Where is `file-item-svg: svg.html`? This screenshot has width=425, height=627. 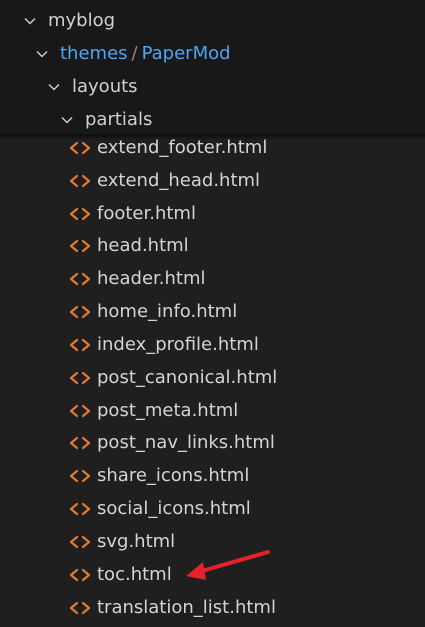 file-item-svg: svg.html is located at coordinates (212, 541).